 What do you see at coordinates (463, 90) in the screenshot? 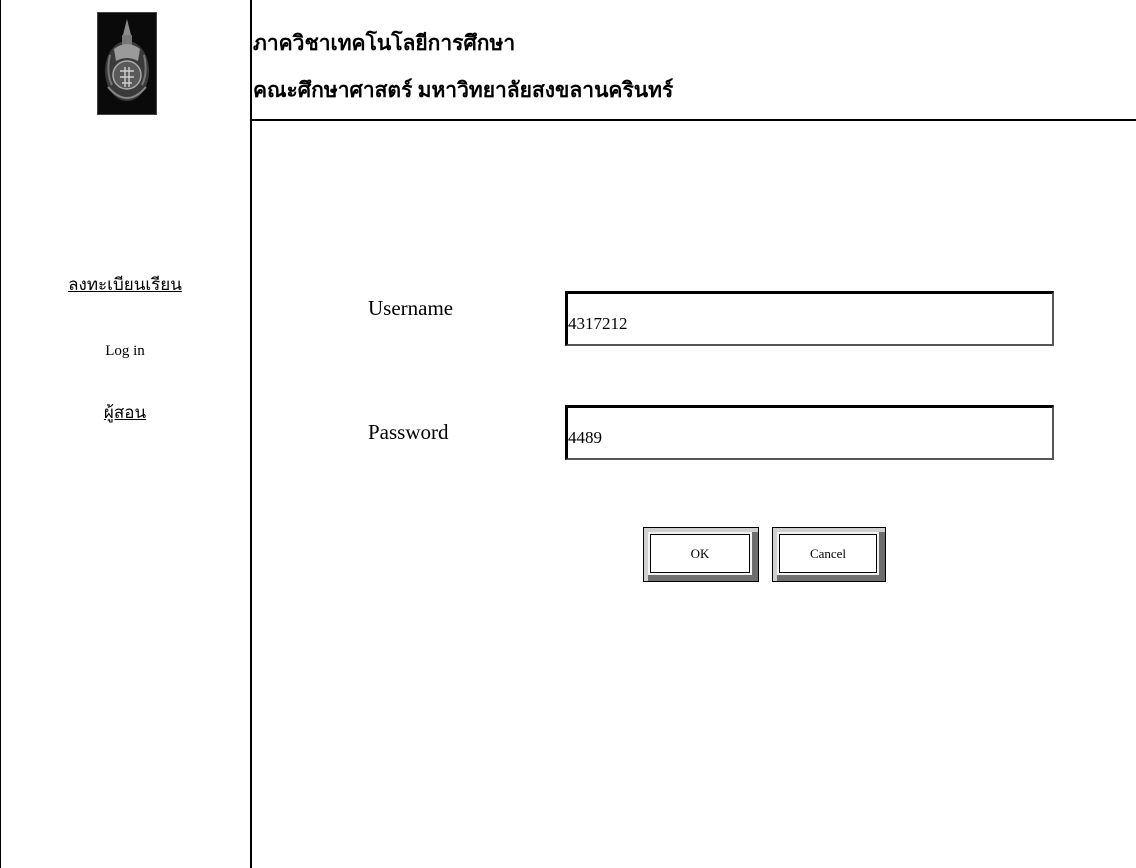
I see `faculty-title: คณะศึกษาศาสตร์ มหาวิทยาลัยสงขลานครินทร์` at bounding box center [463, 90].